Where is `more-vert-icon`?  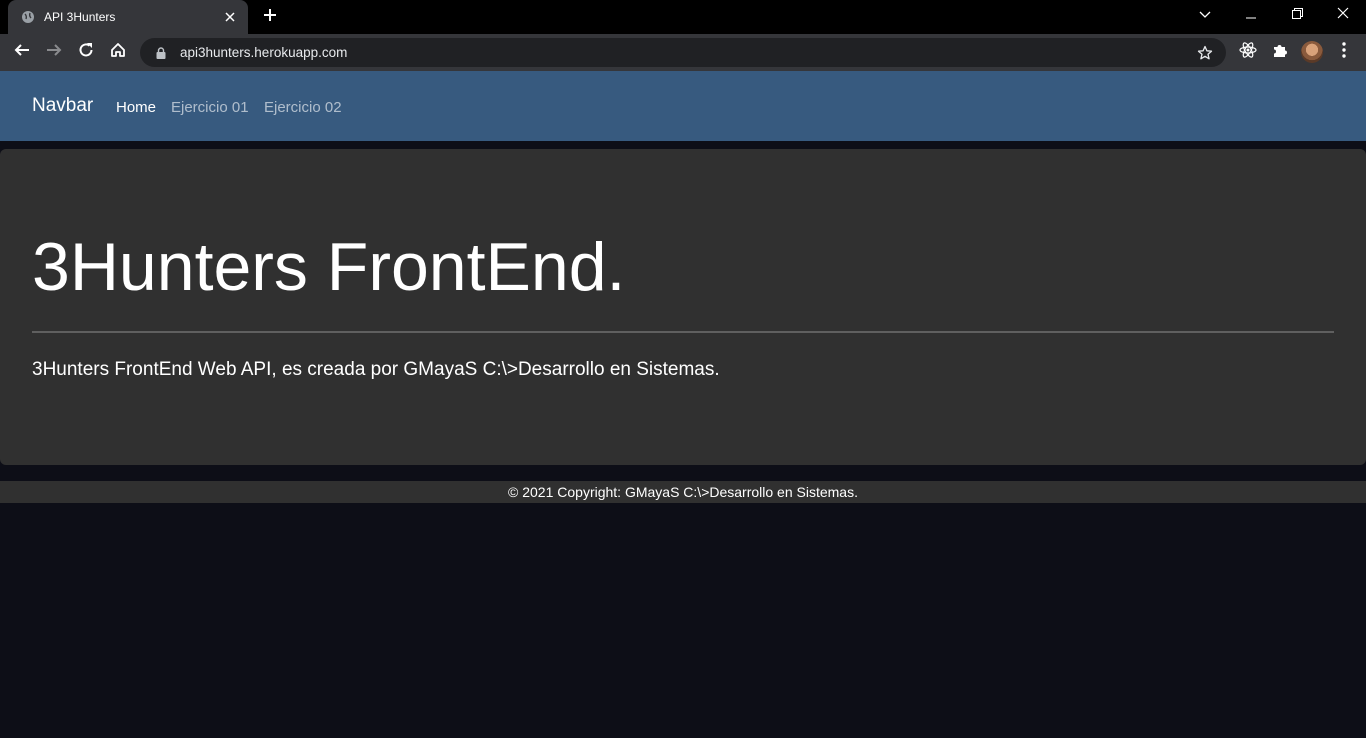
more-vert-icon is located at coordinates (1344, 52).